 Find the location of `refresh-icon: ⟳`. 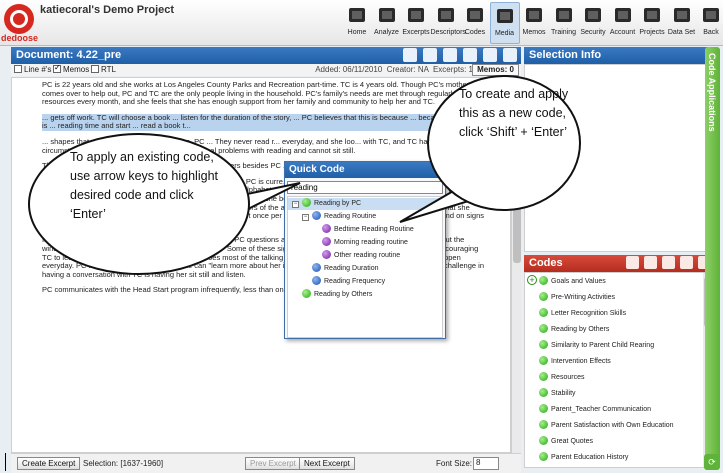

refresh-icon: ⟳ is located at coordinates (712, 462).